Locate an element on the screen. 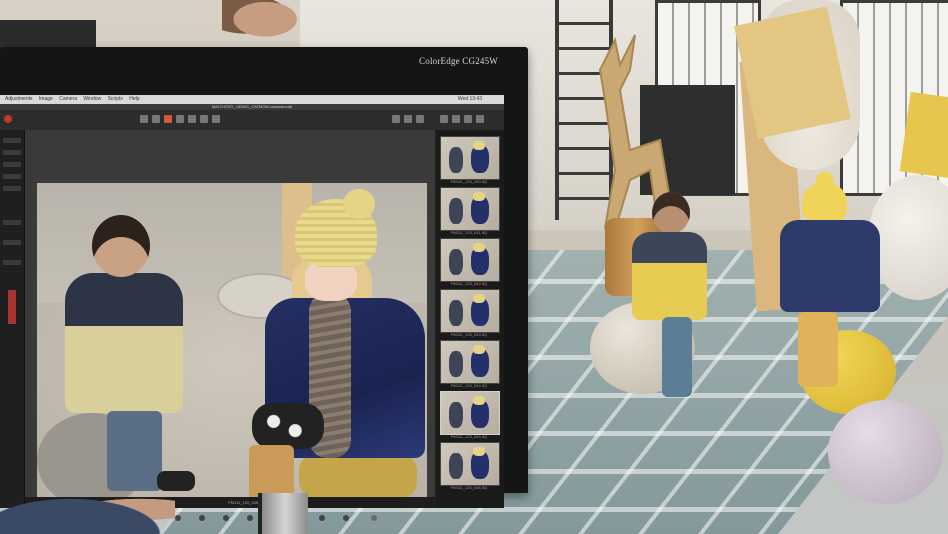 This screenshot has width=948, height=534. rotate-tool-icon is located at coordinates (180, 119).